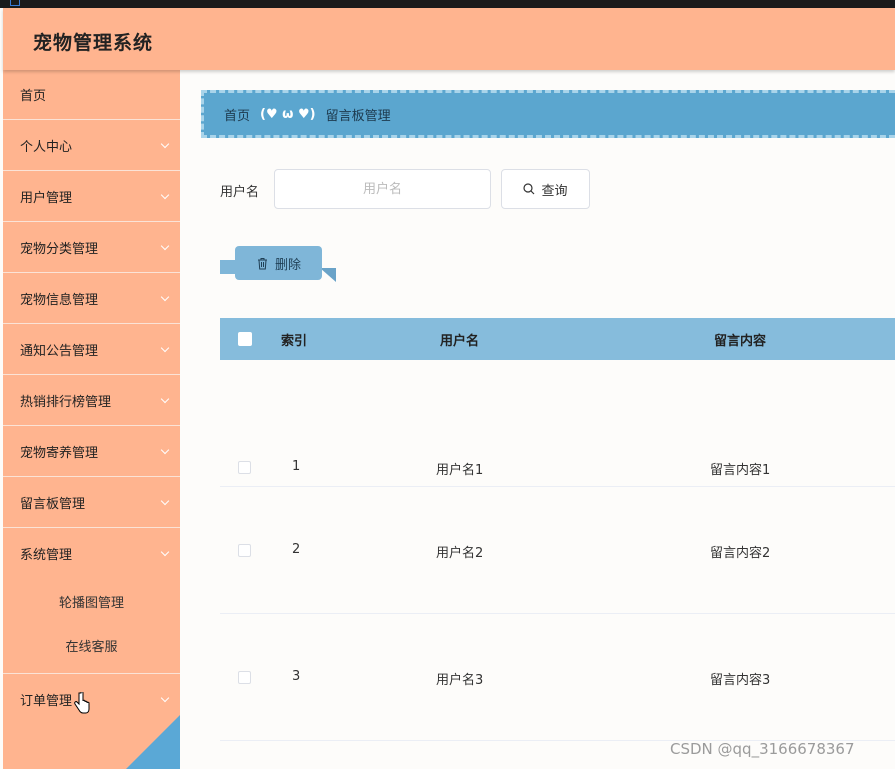 This screenshot has width=895, height=769. I want to click on table-row: 2 用户名2 留言内容2, so click(557, 550).